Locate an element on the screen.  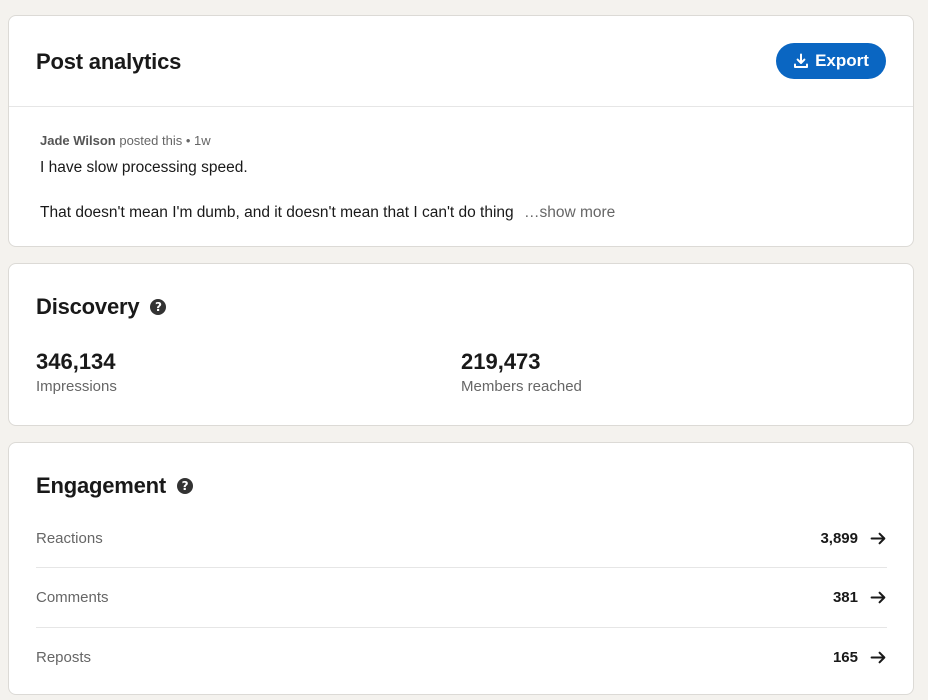
engagement-title: Engagement is located at coordinates (101, 485).